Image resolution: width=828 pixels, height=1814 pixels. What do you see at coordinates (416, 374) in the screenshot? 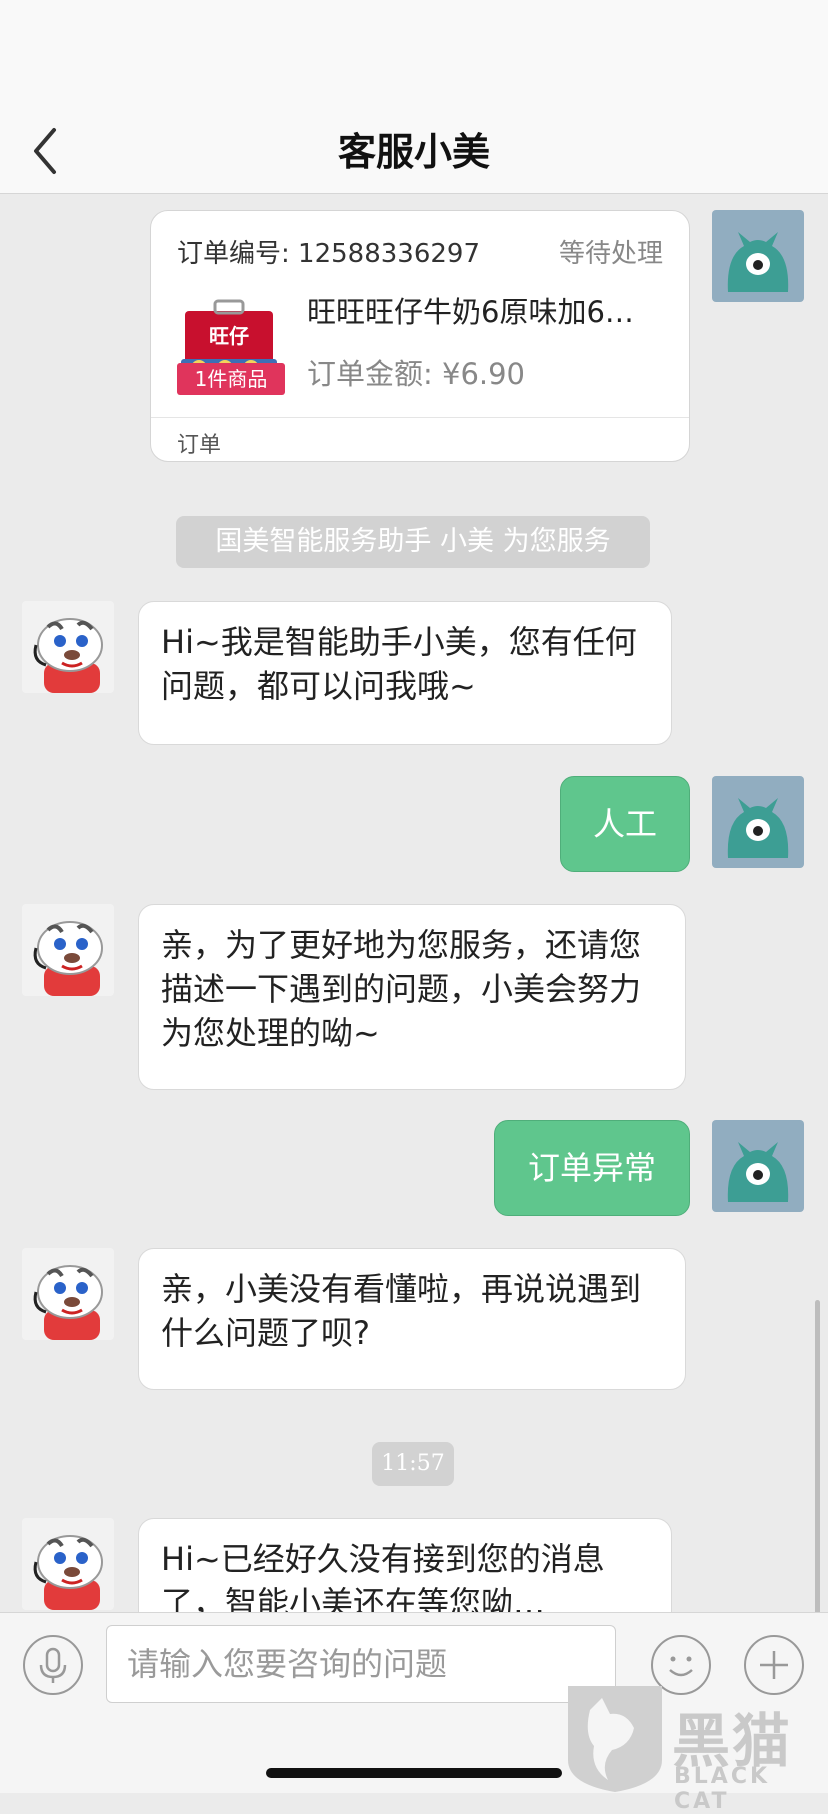
I see `order-amount: 订单金额: ¥6.90` at bounding box center [416, 374].